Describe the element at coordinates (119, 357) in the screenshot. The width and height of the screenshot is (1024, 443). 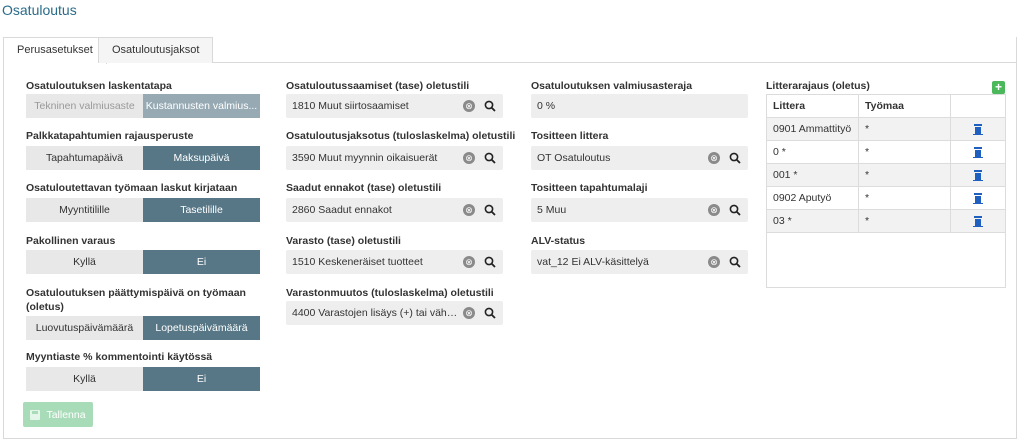
I see `kommentointi-label: Myyntiaste % kommentointi käytössä` at that location.